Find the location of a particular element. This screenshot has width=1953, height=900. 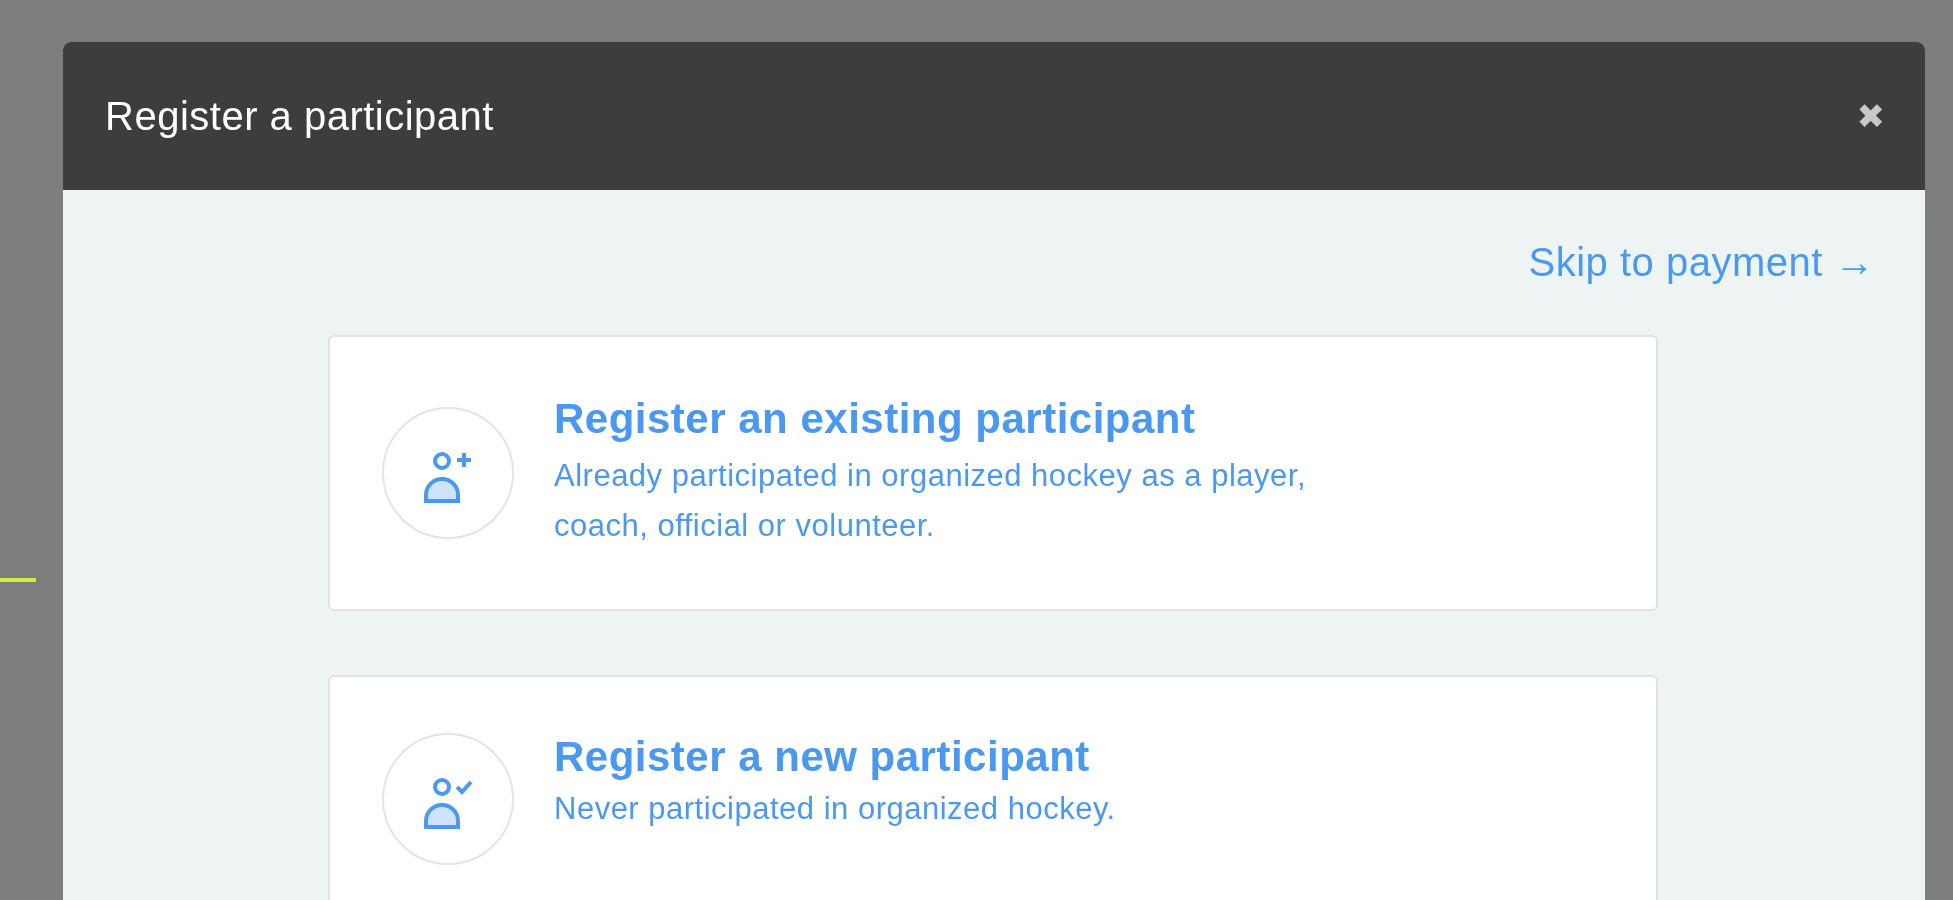

option-description: Already participated in organized hockey as a player, coach, official or volunteer. is located at coordinates (930, 501).